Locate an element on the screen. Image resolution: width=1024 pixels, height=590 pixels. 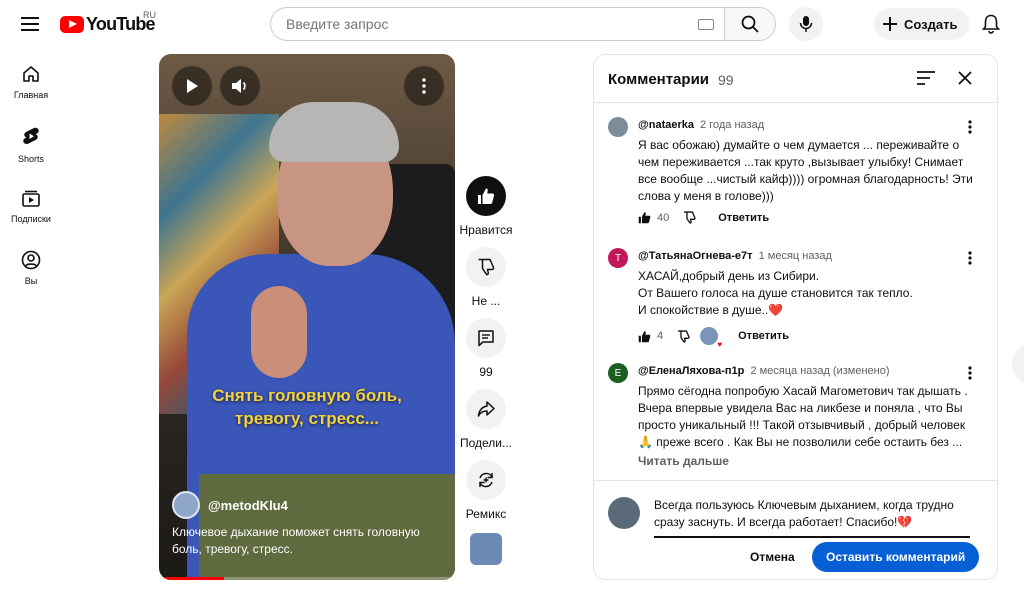
next-video-button is located at coordinates (1018, 364).